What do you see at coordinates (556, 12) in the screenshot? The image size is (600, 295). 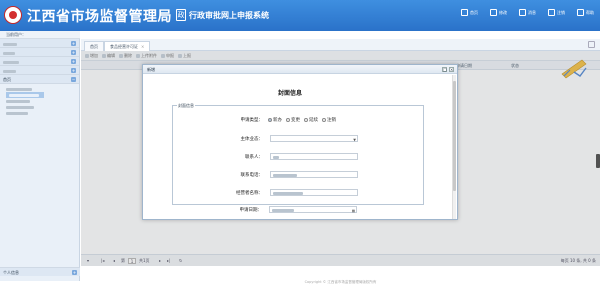 I see `nav-logout: 注销` at bounding box center [556, 12].